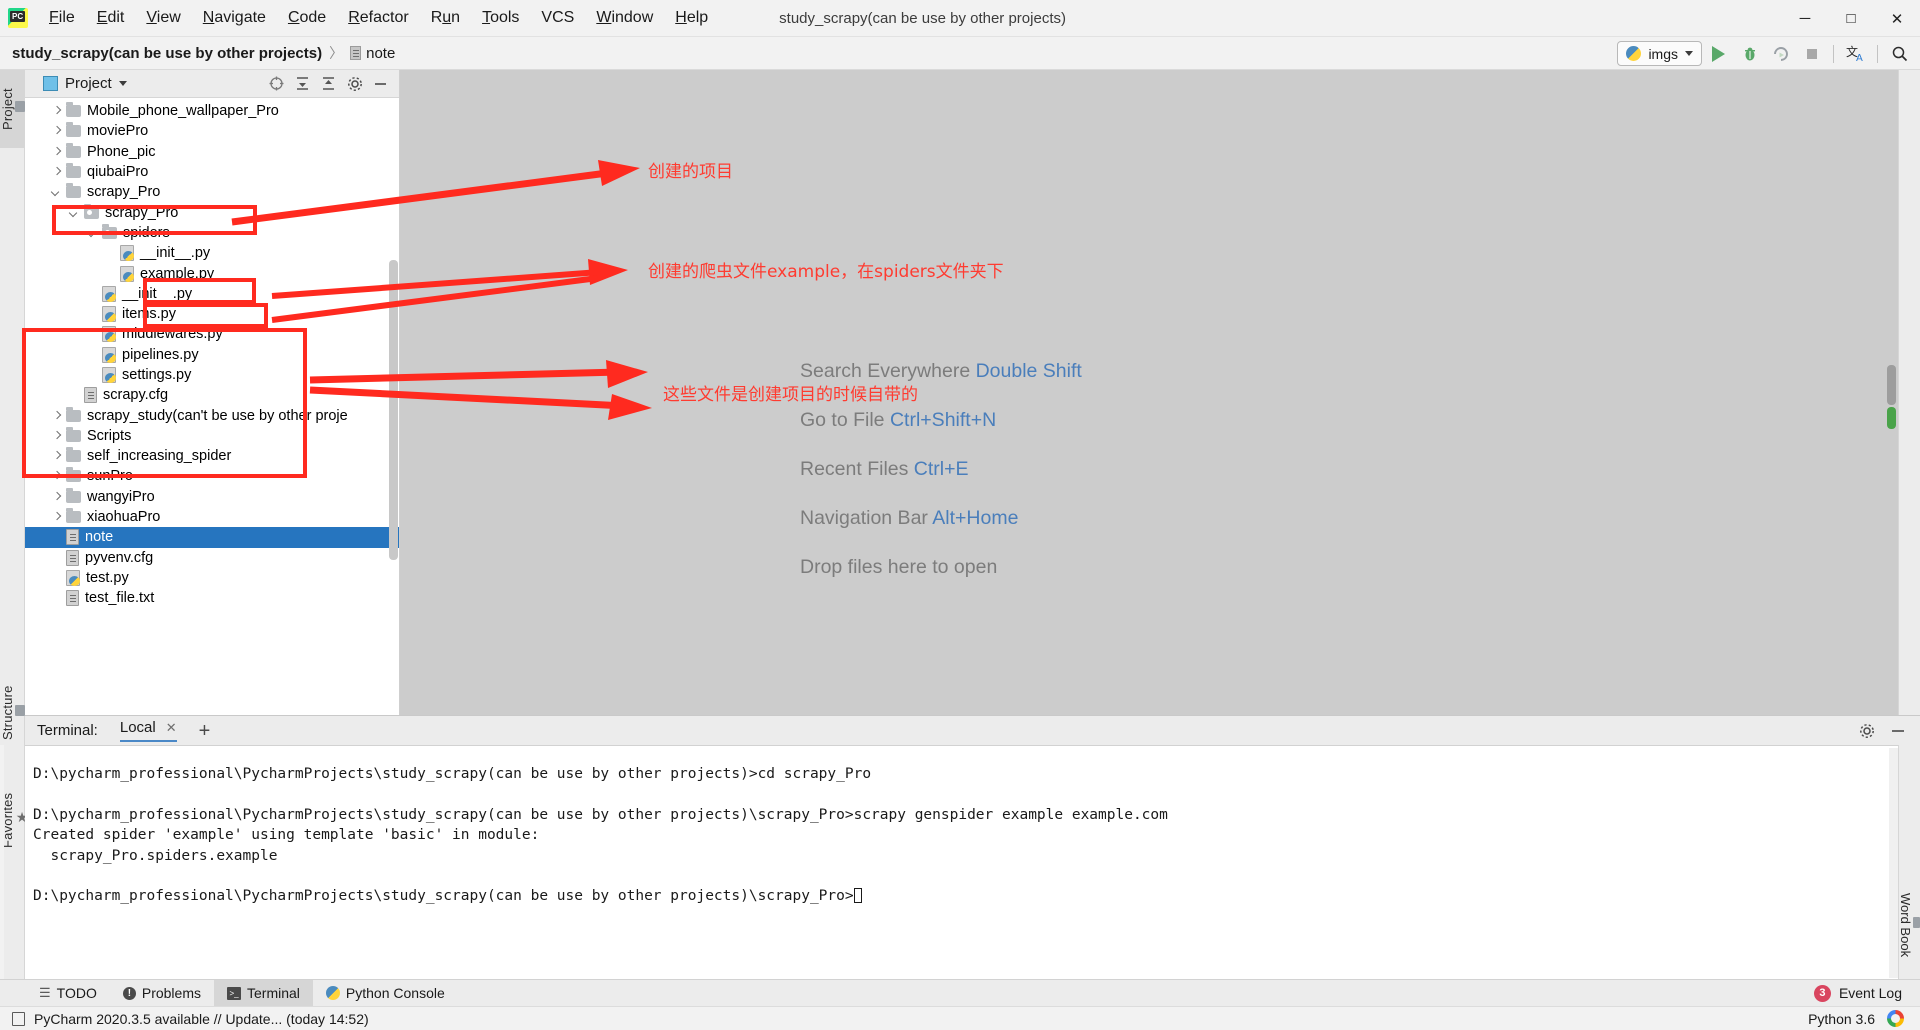 This screenshot has height=1030, width=1920. I want to click on tree-item-scripts: Scripts, so click(212, 436).